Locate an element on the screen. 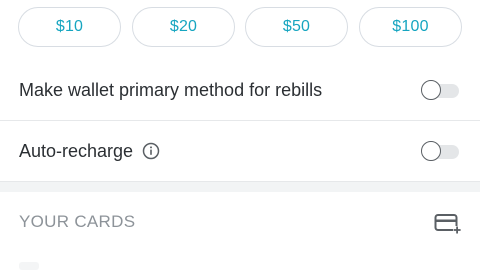  section-divider is located at coordinates (240, 186).